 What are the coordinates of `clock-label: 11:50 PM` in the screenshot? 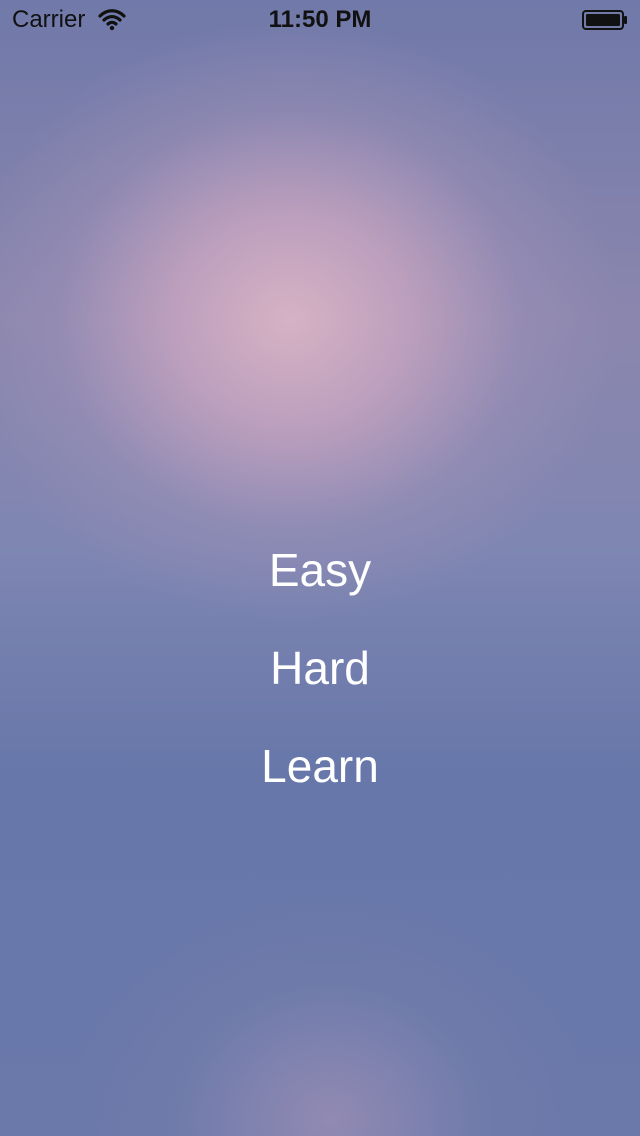 It's located at (320, 19).